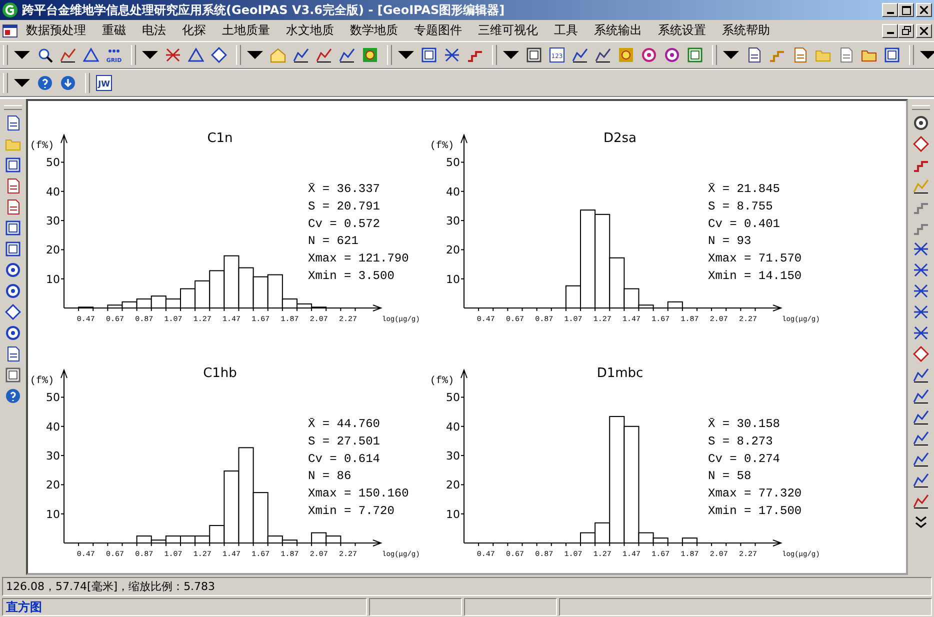  Describe the element at coordinates (310, 30) in the screenshot. I see `menu-item: 水文地质` at that location.